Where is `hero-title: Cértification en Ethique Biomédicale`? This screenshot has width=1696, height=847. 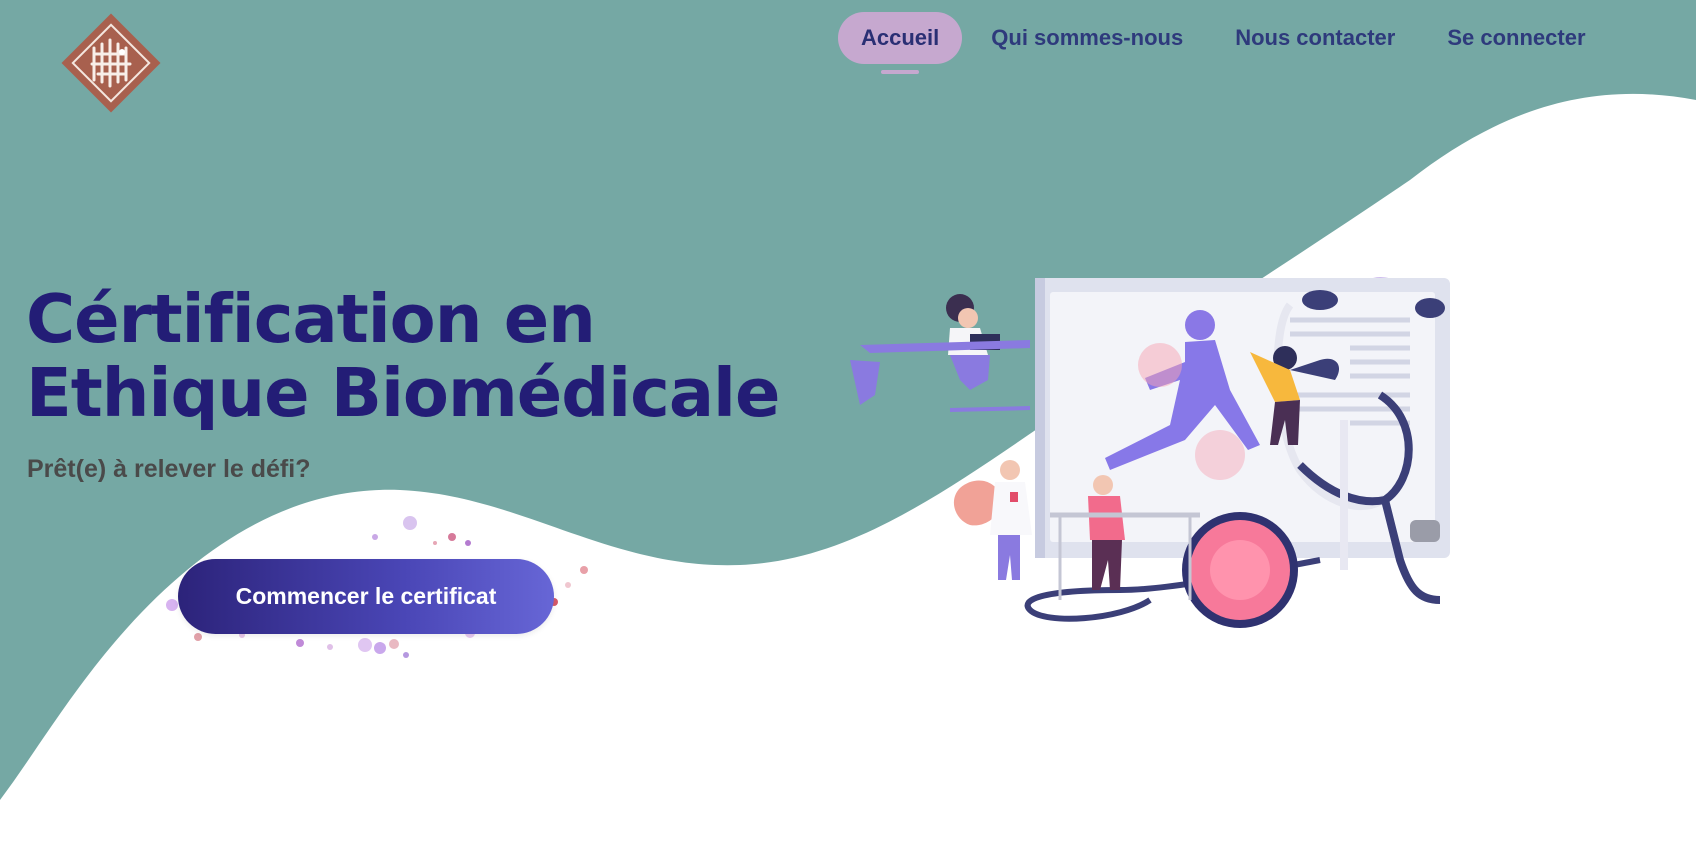
hero-title: Cértification en Ethique Biomédicale is located at coordinates (406, 356).